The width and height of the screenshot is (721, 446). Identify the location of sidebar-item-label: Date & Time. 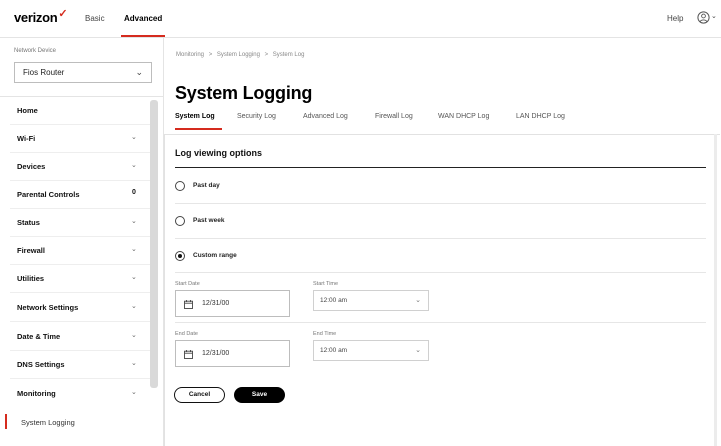
(39, 336).